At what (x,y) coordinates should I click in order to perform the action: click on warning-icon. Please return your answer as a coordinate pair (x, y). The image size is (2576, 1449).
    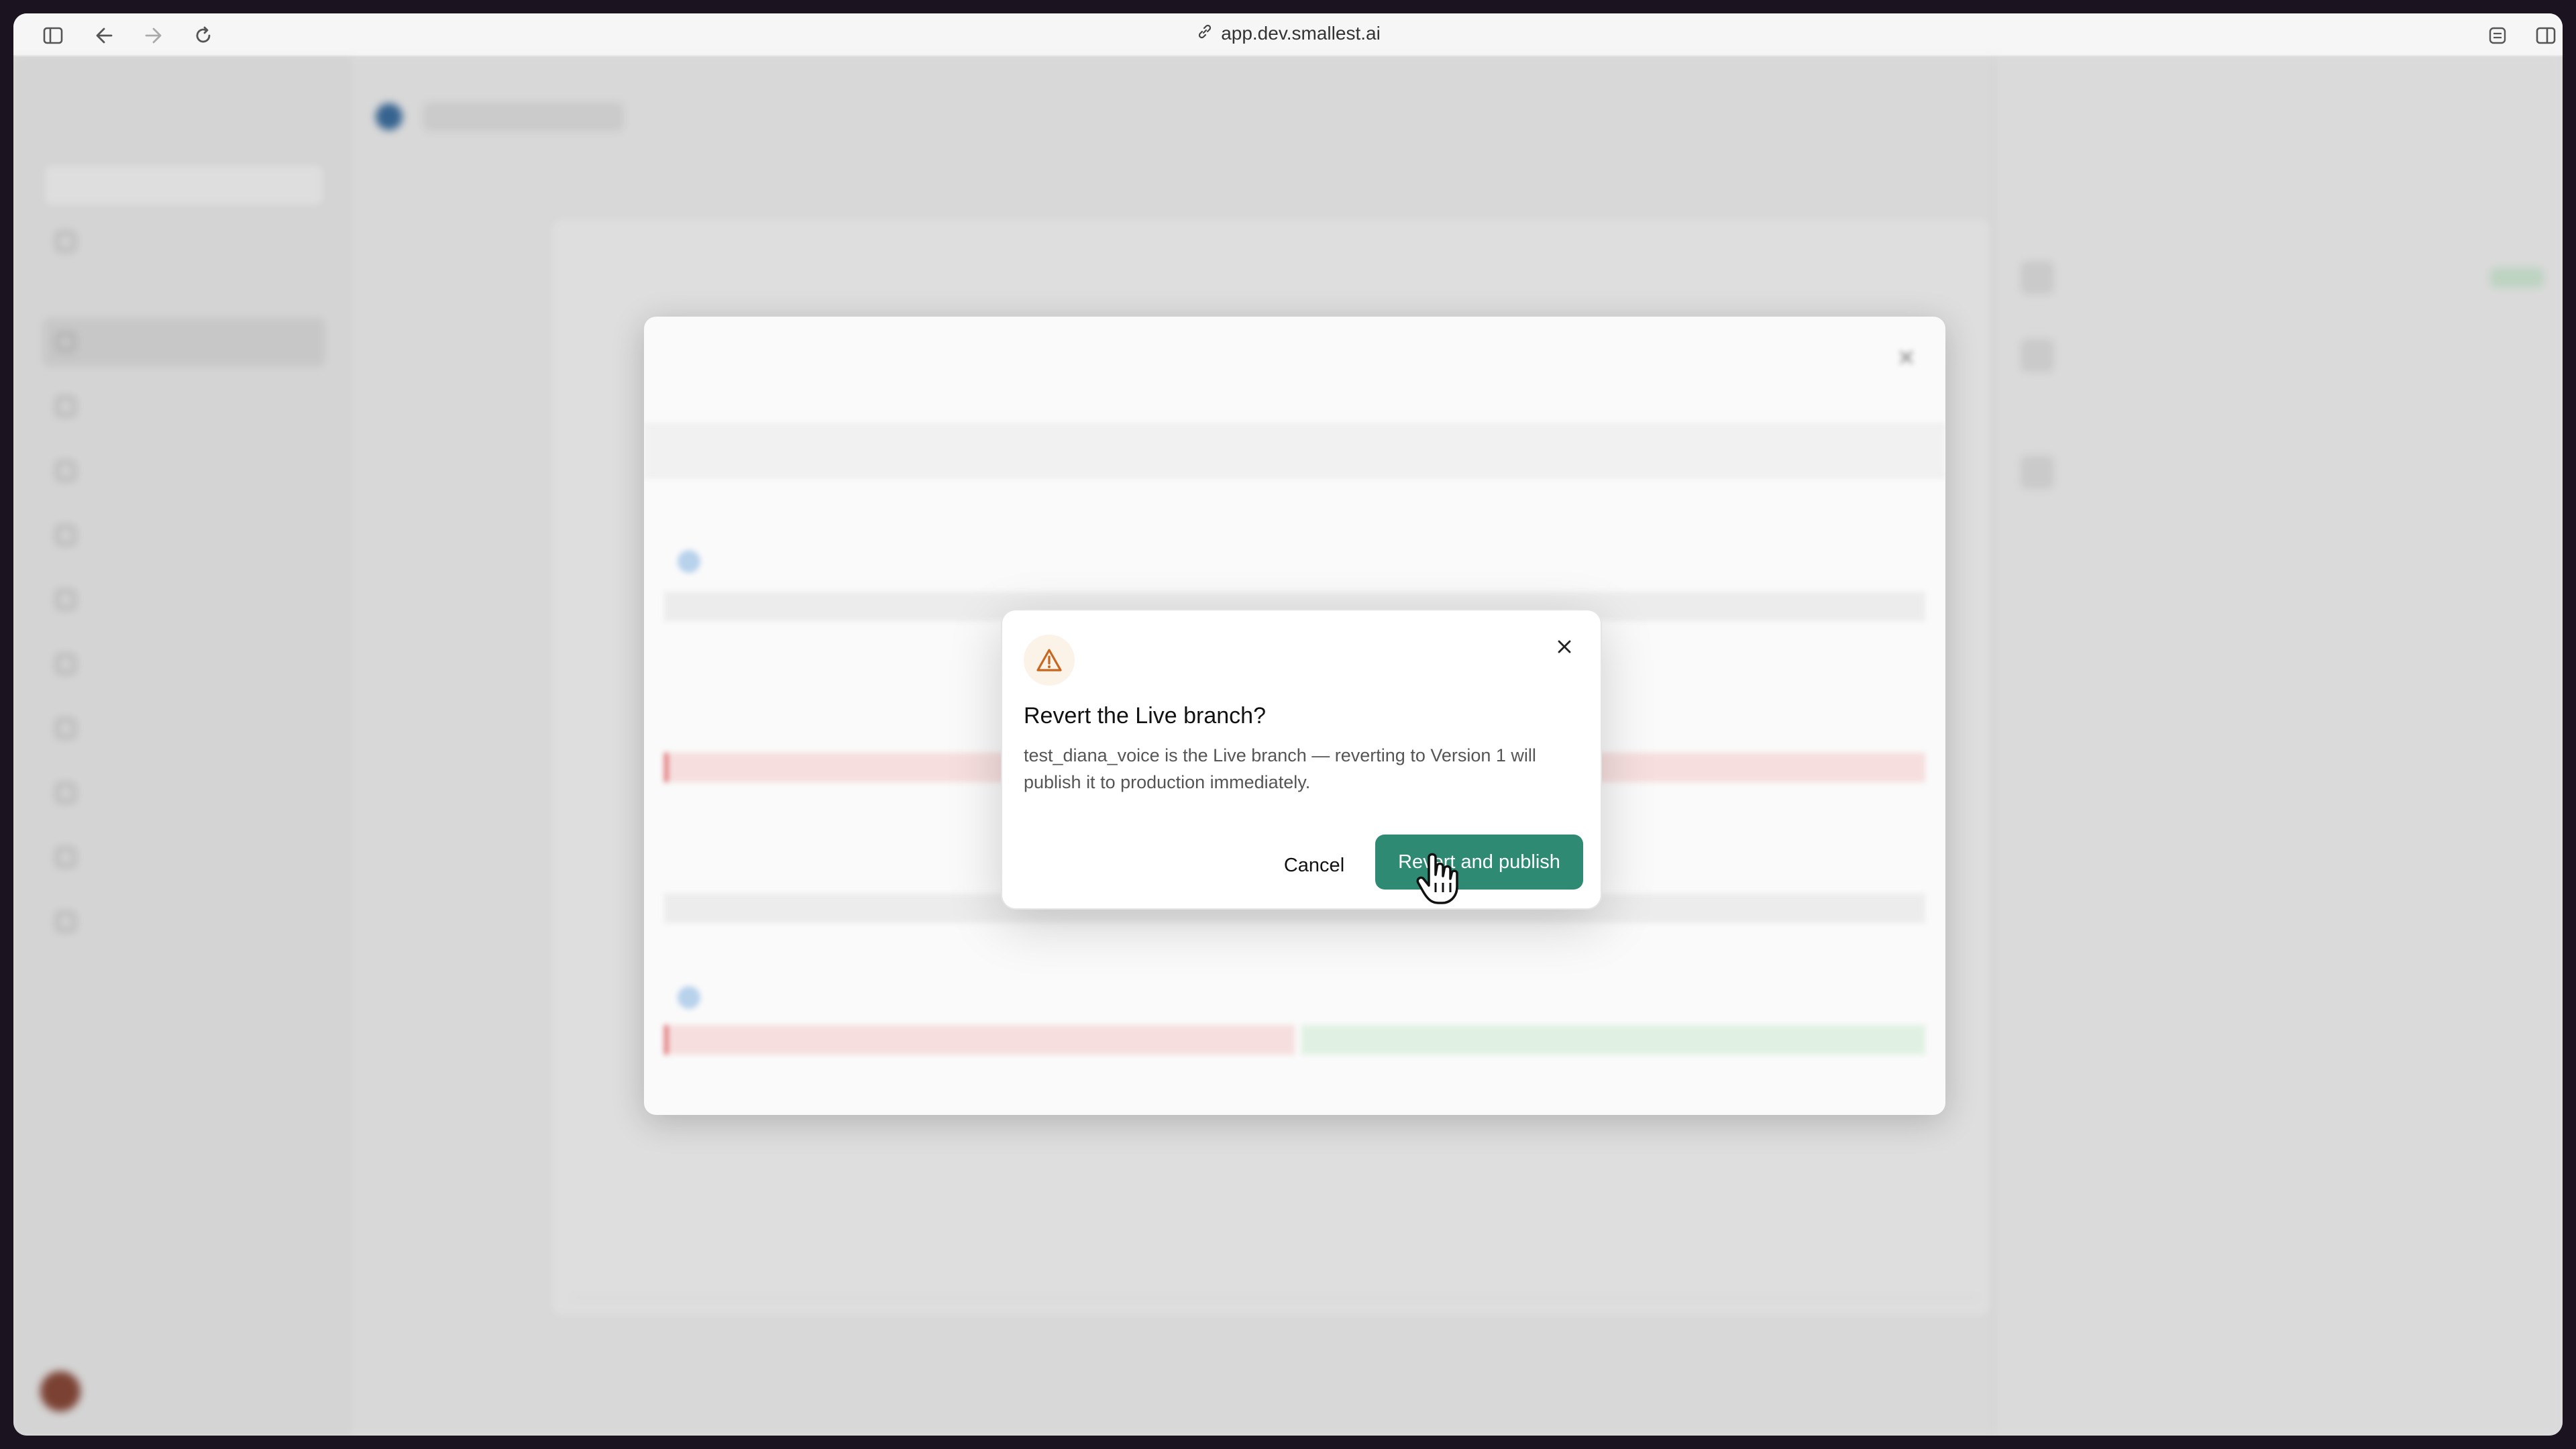
    Looking at the image, I should click on (1049, 660).